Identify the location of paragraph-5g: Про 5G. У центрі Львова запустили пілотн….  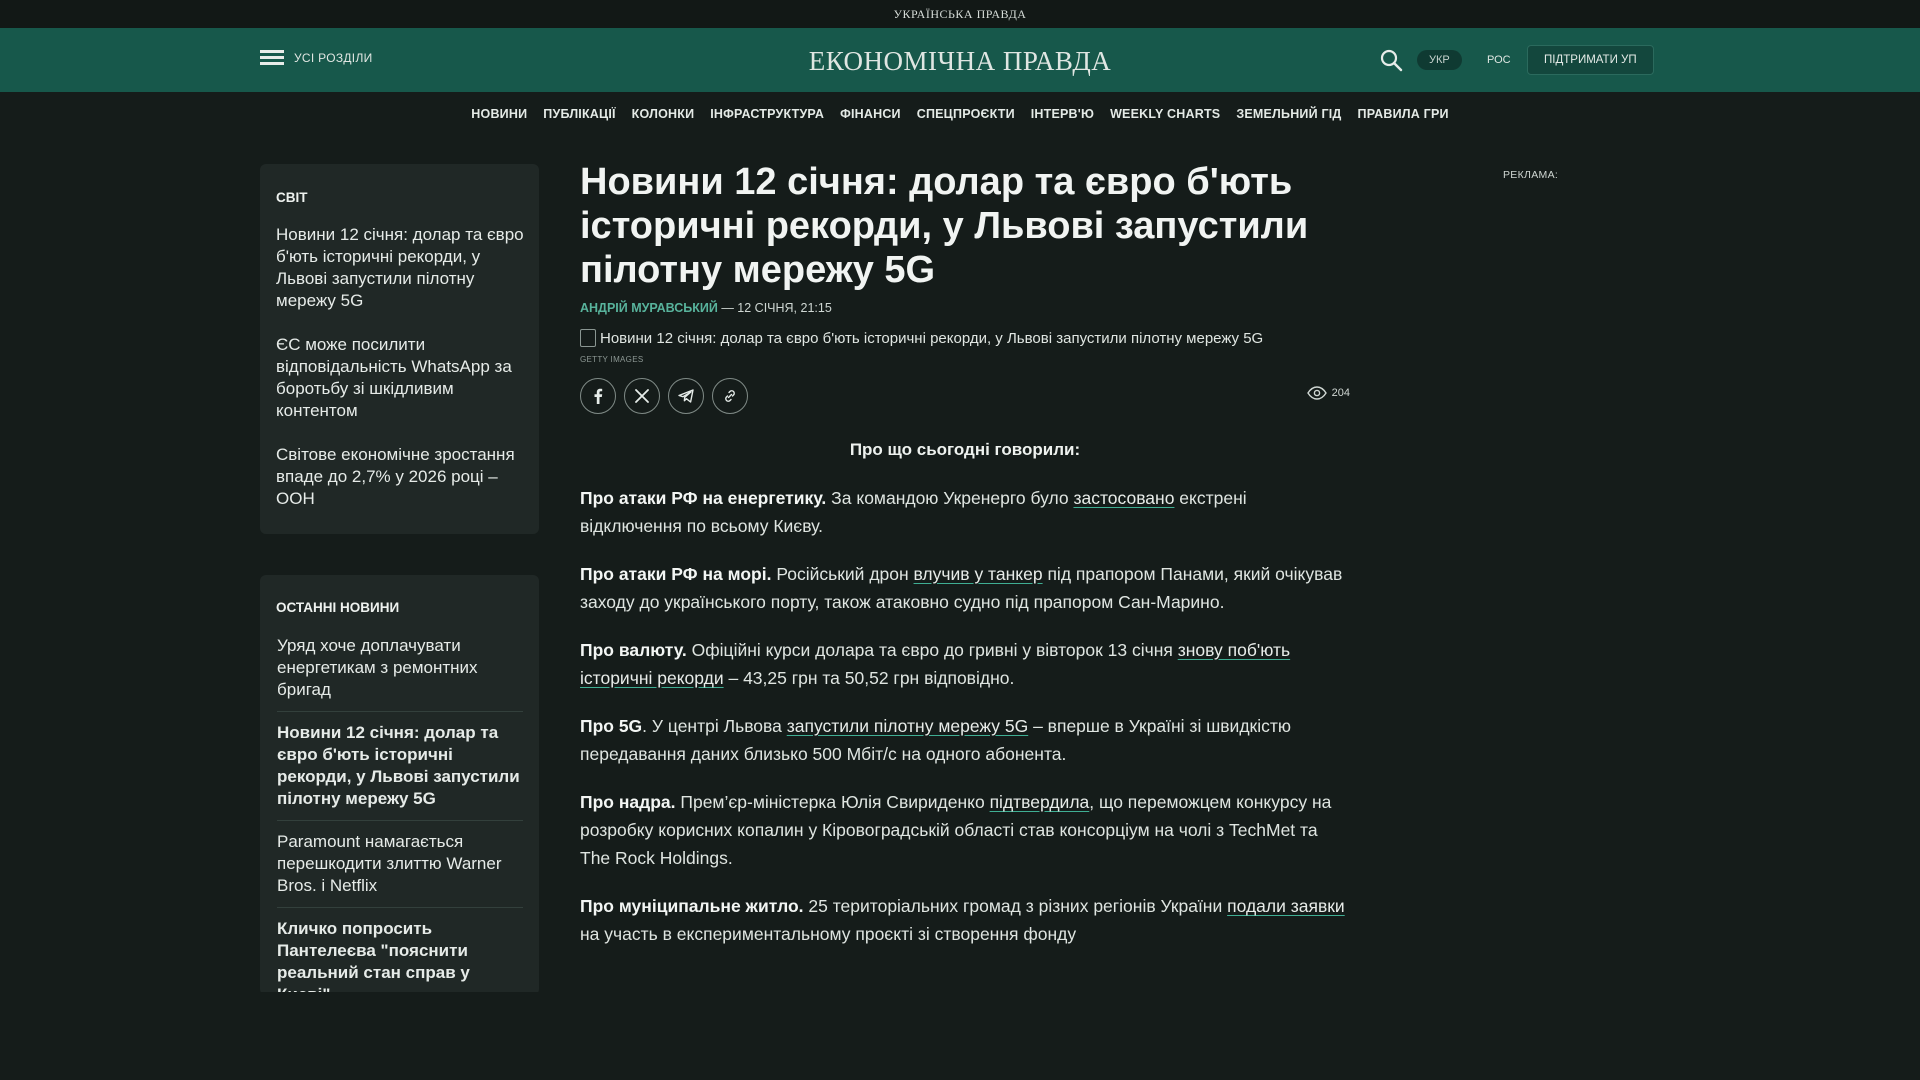
(965, 740).